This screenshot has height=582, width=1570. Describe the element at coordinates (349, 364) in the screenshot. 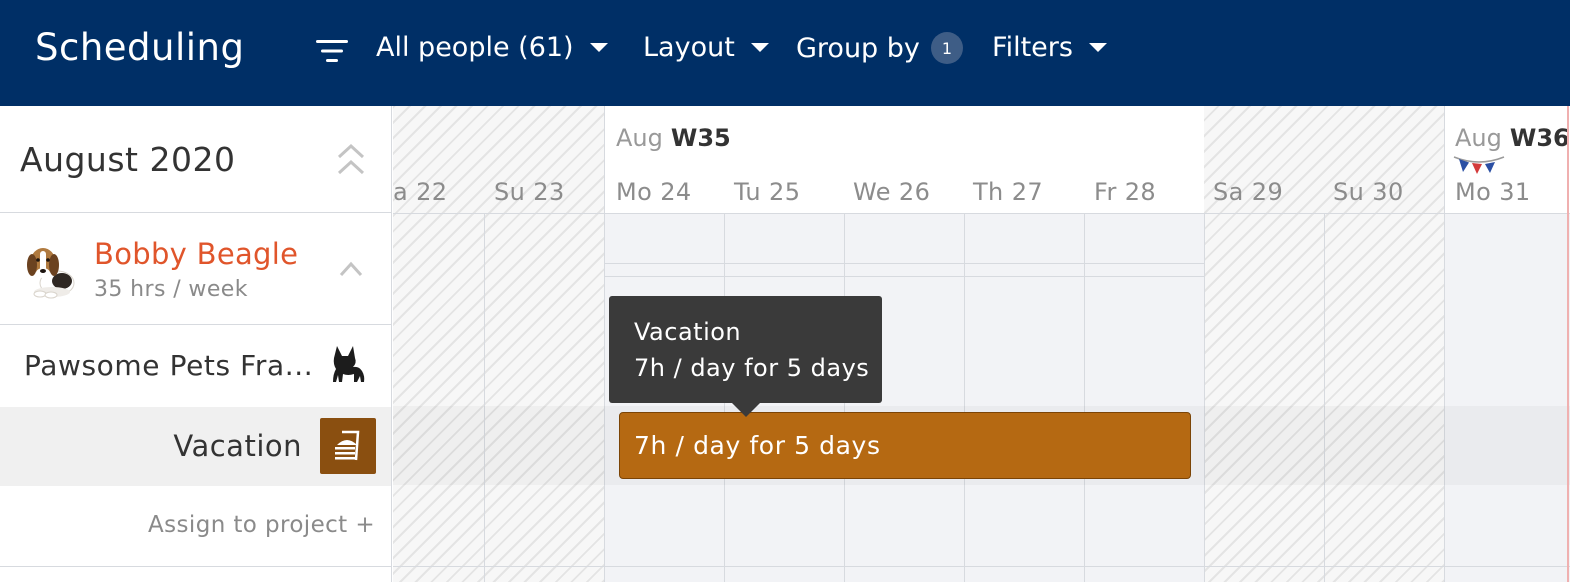

I see `french-bulldog-icon` at that location.